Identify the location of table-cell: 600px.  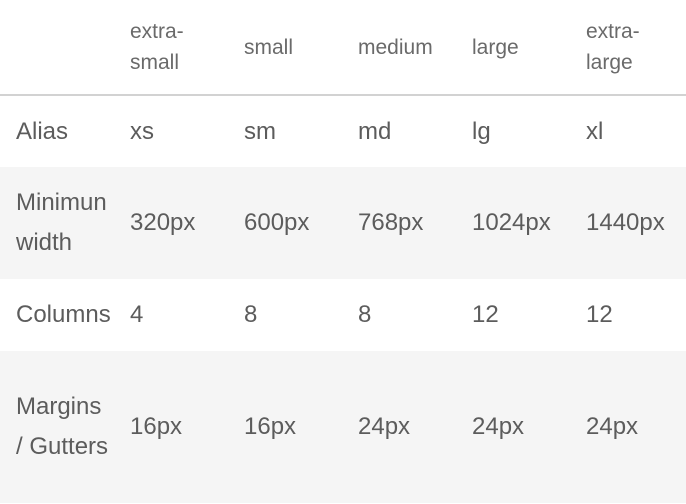
(277, 222).